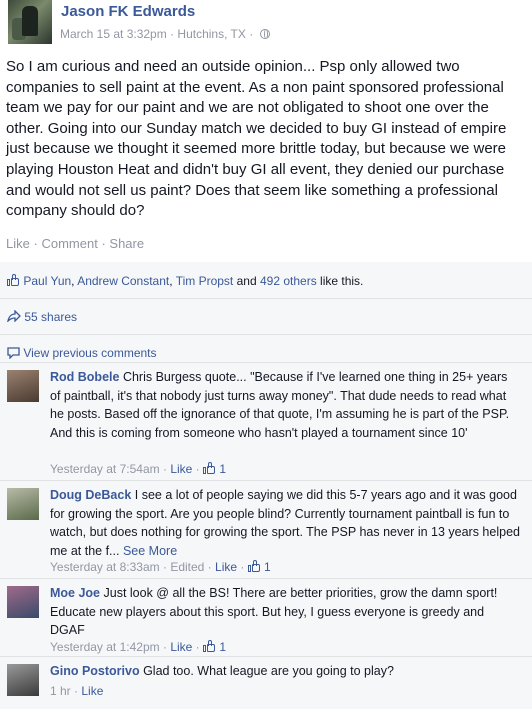 Image resolution: width=532 pixels, height=709 pixels. I want to click on comment-time: Yesterday at 7:54am, so click(105, 469).